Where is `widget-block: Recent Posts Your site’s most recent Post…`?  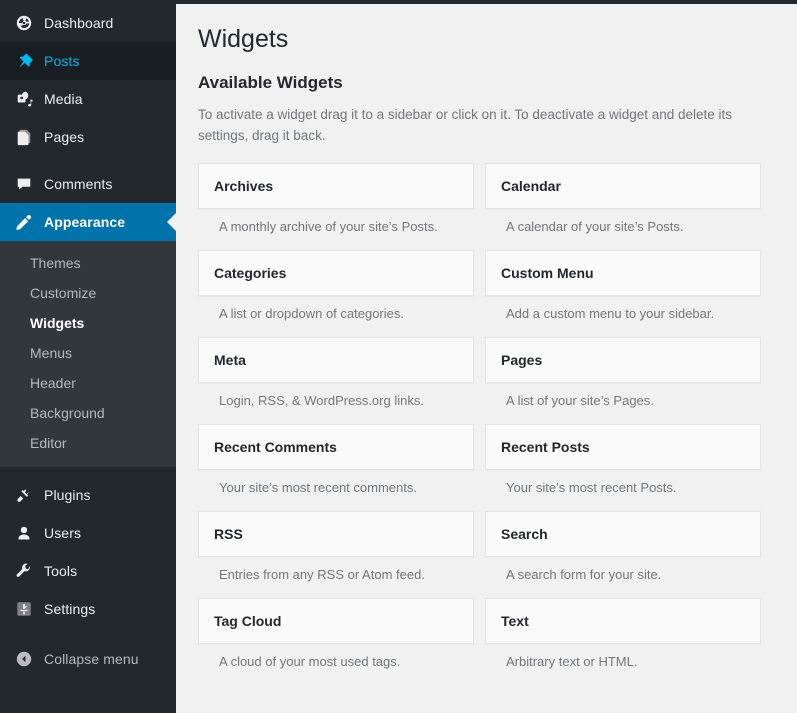
widget-block: Recent Posts Your site’s most recent Post… is located at coordinates (623, 464).